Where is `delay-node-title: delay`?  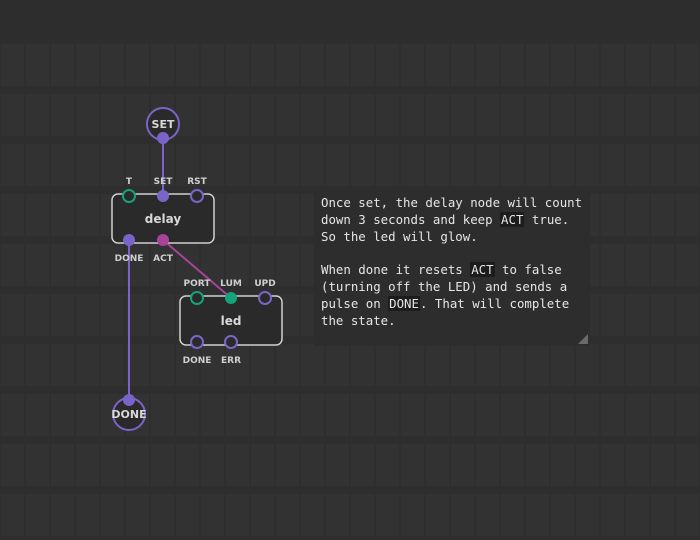 delay-node-title: delay is located at coordinates (163, 219).